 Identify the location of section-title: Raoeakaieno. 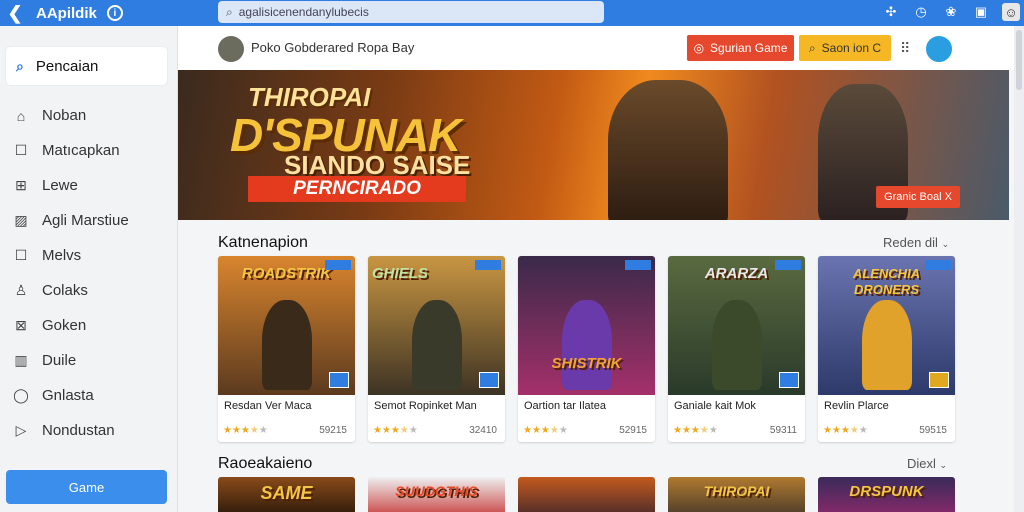
(265, 463).